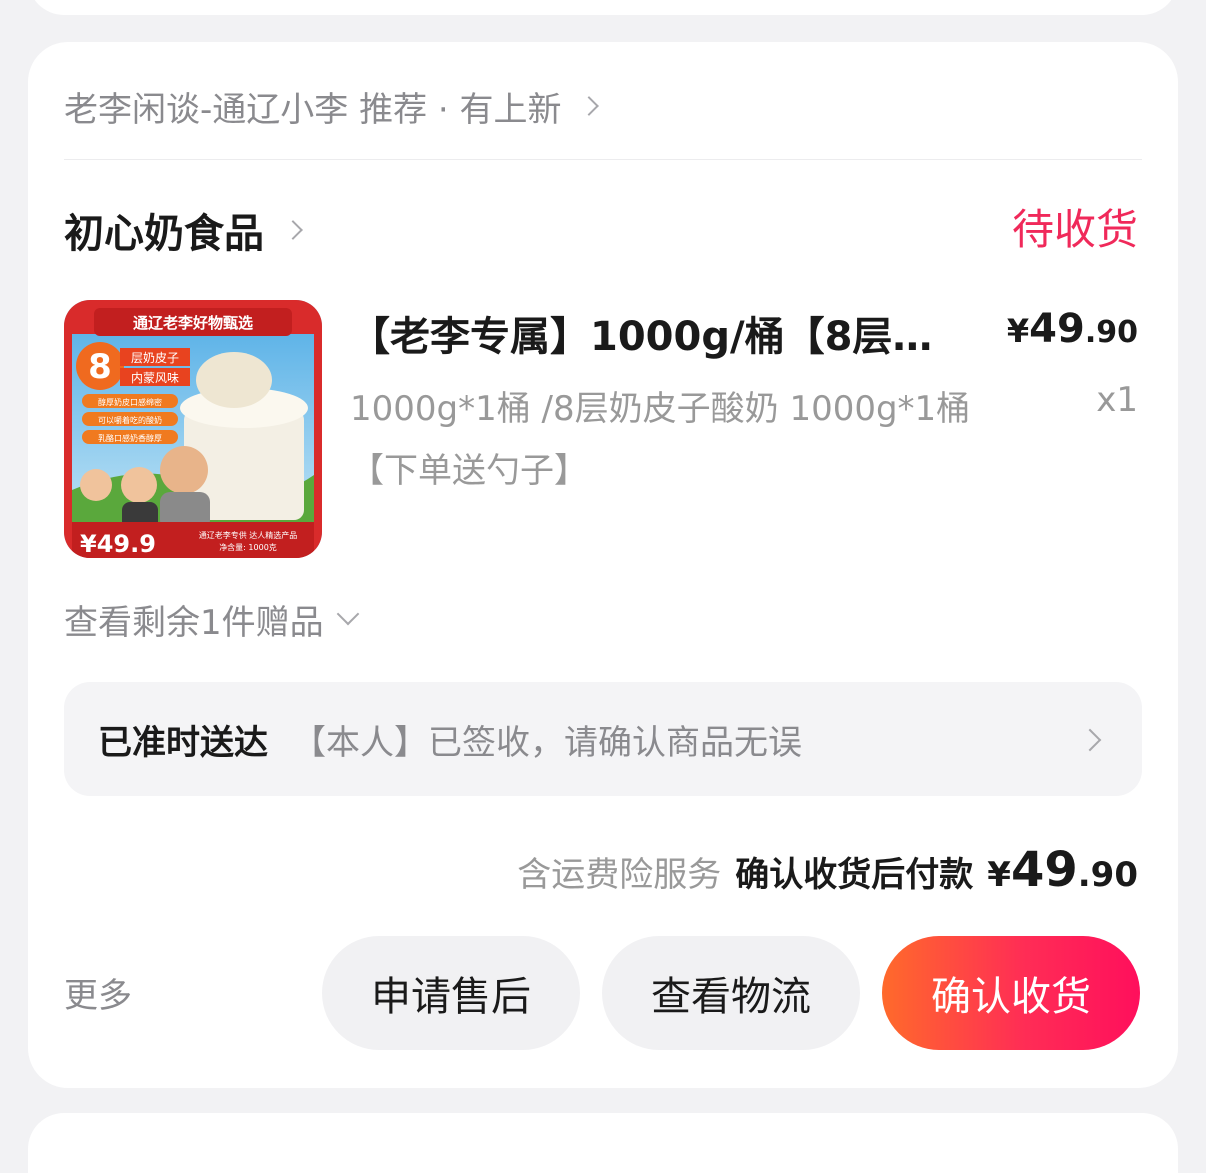 This screenshot has width=1206, height=1173. I want to click on amount-currency: ¥, so click(999, 875).